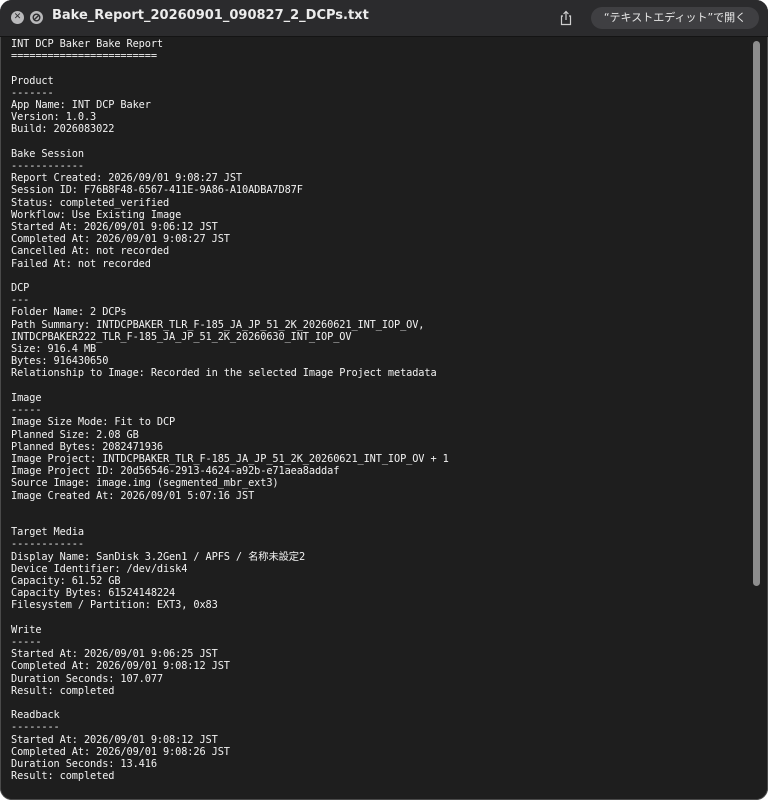 The image size is (768, 800). What do you see at coordinates (756, 313) in the screenshot?
I see `scrollbar-thumb` at bounding box center [756, 313].